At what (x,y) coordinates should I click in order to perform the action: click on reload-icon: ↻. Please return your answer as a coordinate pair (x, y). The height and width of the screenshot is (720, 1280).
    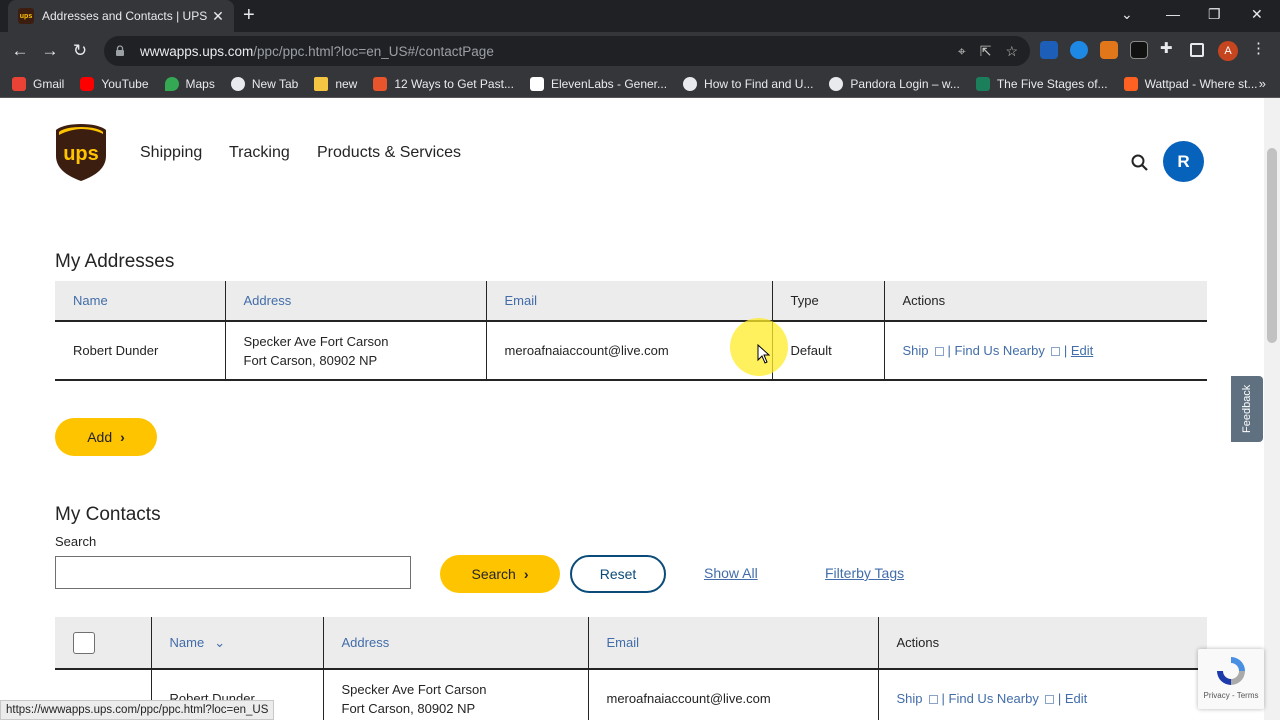
    Looking at the image, I should click on (80, 51).